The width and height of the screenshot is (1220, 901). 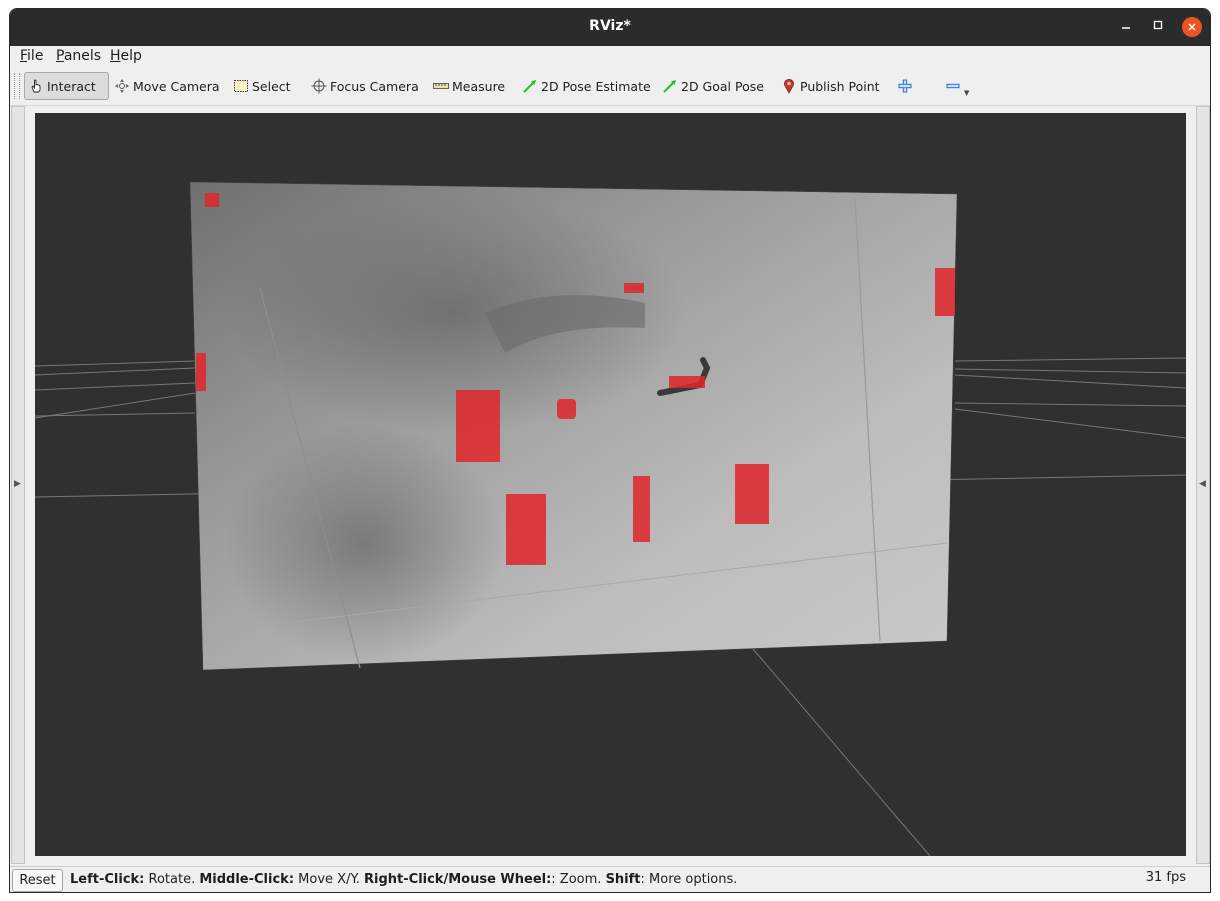 I want to click on plus-icon, so click(x=905, y=86).